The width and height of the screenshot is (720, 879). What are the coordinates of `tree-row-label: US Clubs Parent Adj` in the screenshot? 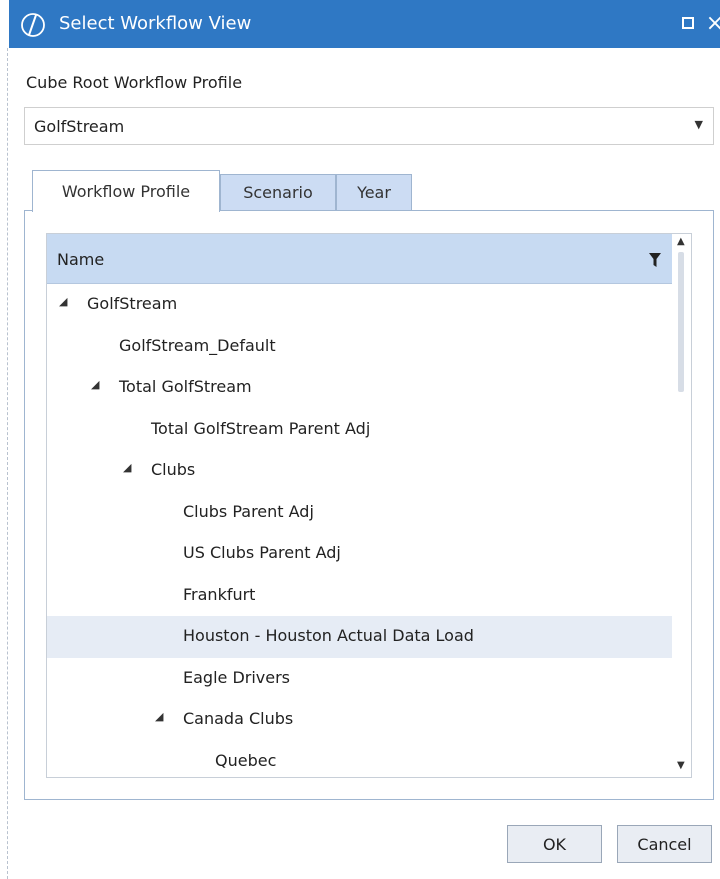 It's located at (262, 552).